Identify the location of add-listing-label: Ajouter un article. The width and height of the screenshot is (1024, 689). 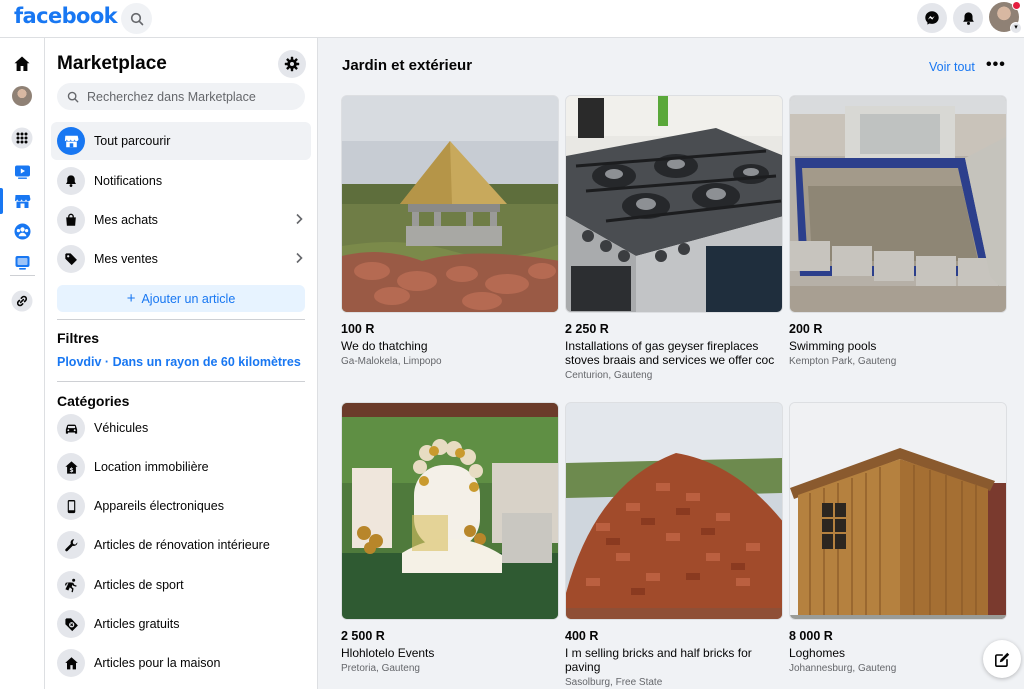
(188, 298).